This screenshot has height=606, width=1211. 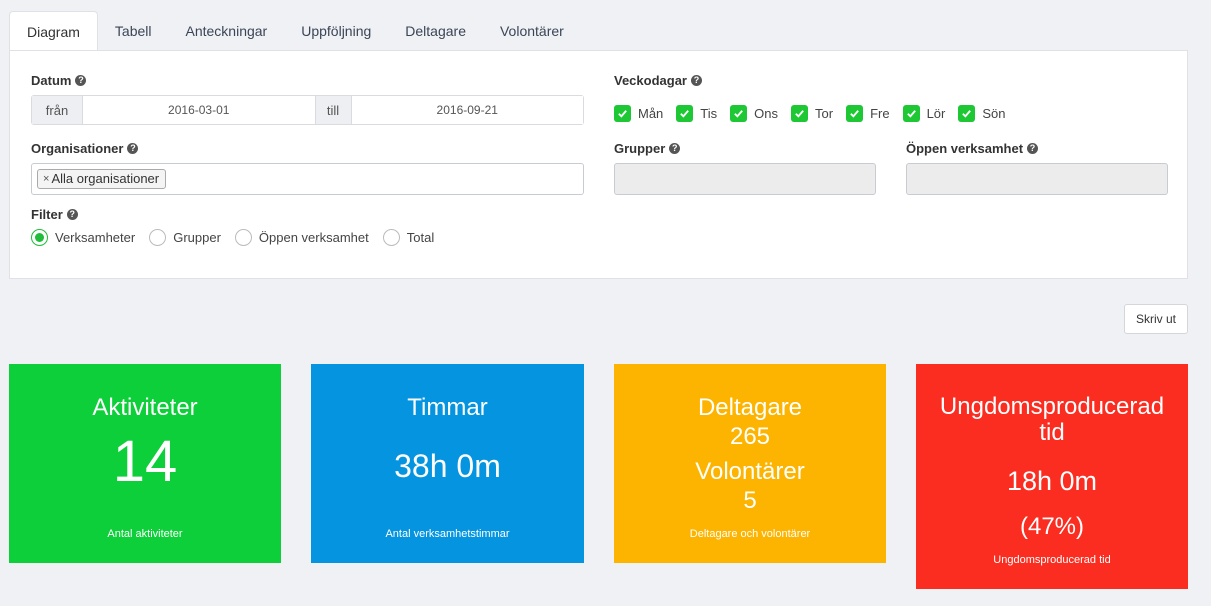 What do you see at coordinates (924, 113) in the screenshot?
I see `weekday-checkbox-lor: Lör` at bounding box center [924, 113].